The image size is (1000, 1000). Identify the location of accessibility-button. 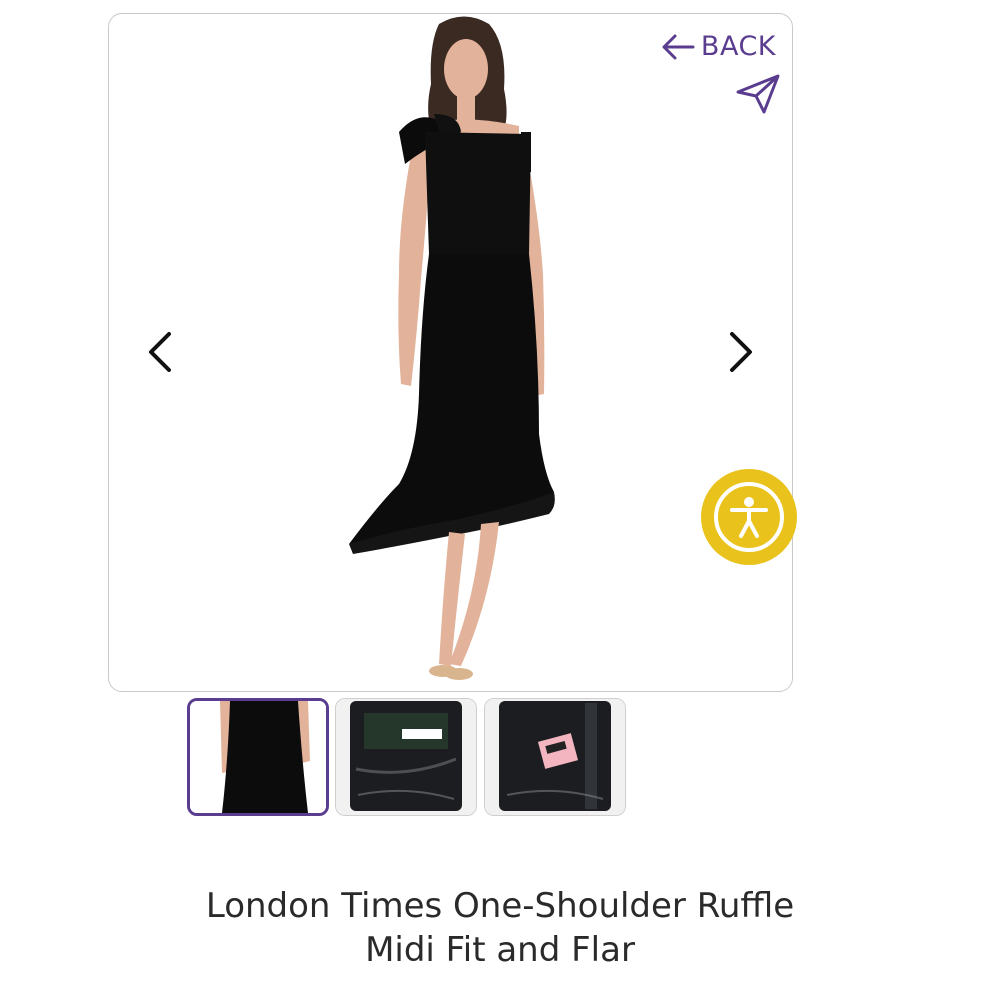
(749, 517).